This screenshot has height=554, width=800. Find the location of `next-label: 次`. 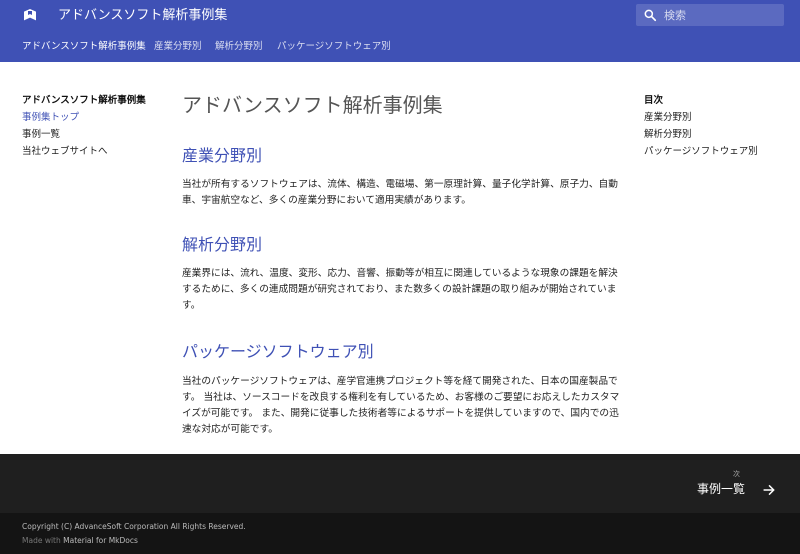

next-label: 次 is located at coordinates (736, 474).